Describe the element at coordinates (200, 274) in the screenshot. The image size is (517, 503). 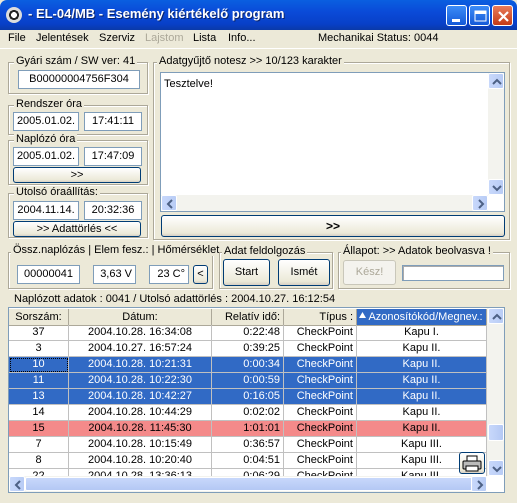
I see `temperature-toggle-button: <` at that location.